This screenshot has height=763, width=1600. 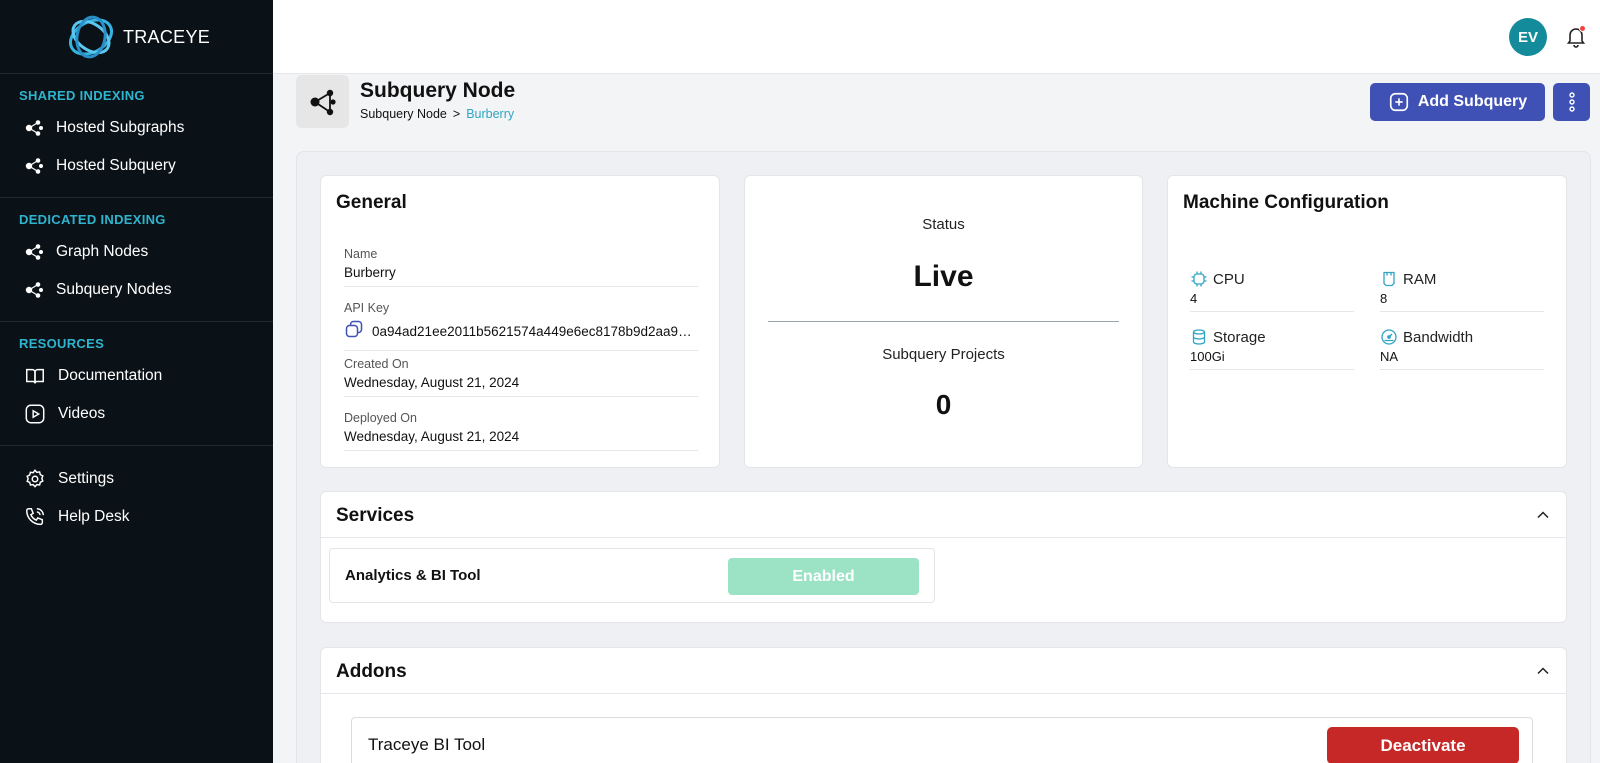 I want to click on logo-text: TRACEYE, so click(x=166, y=37).